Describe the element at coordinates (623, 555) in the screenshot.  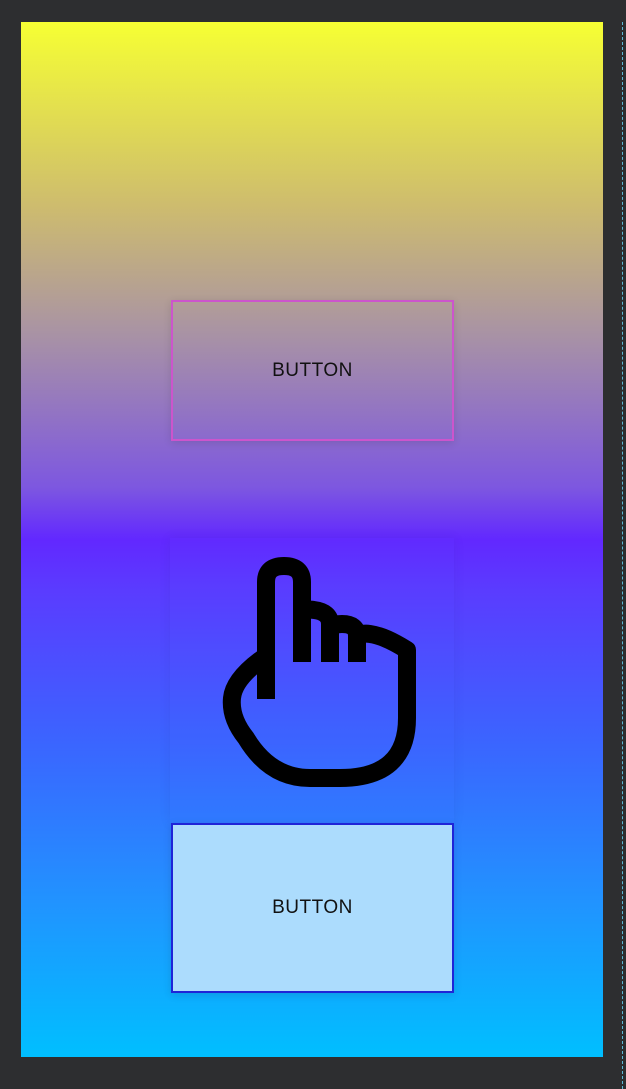
I see `layout-guide-line` at that location.